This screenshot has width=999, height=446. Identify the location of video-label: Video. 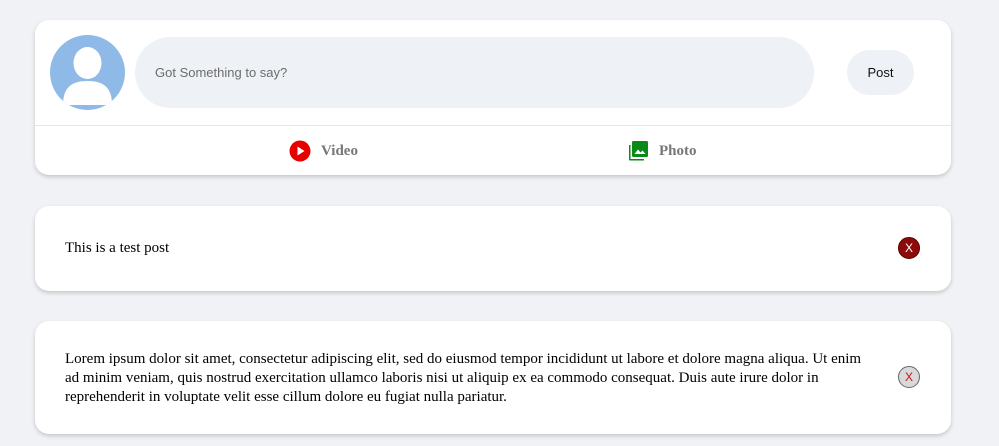
(339, 150).